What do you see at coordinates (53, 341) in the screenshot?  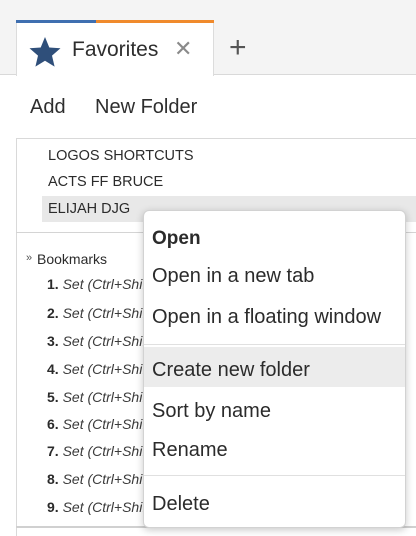 I see `bookmark-number: 3.` at bounding box center [53, 341].